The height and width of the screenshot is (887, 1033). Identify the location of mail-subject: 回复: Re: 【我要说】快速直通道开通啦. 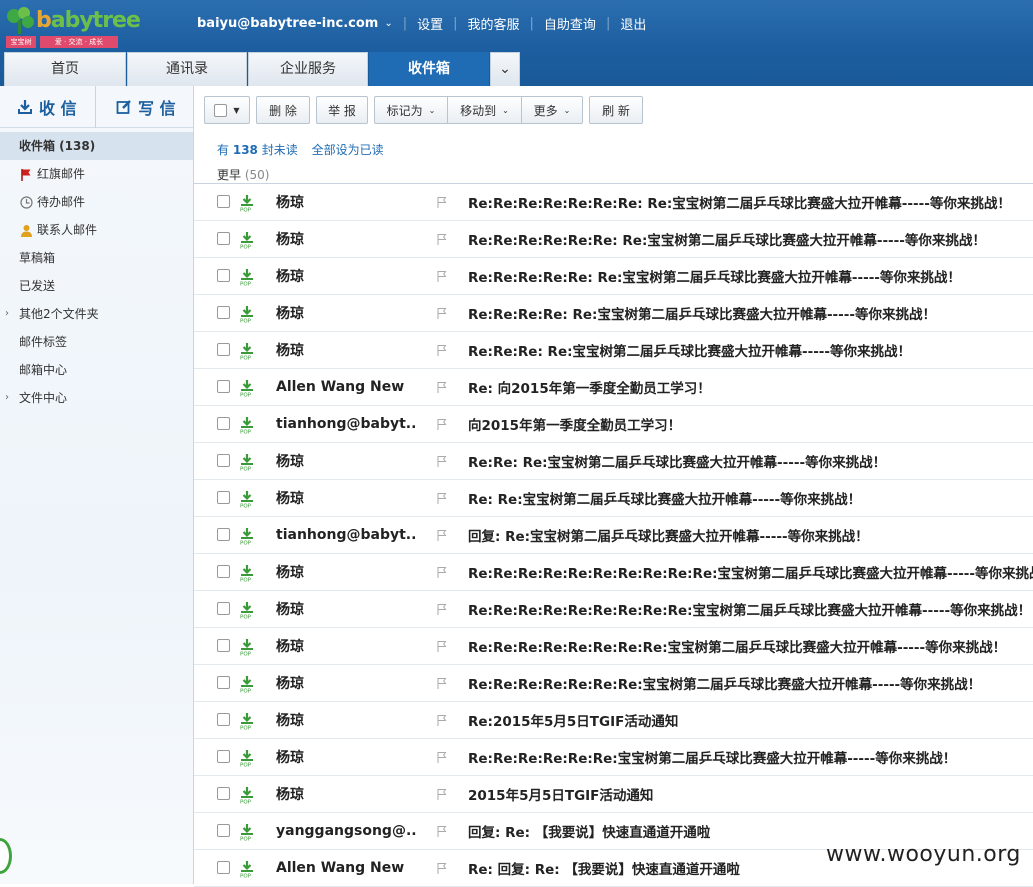
(589, 831).